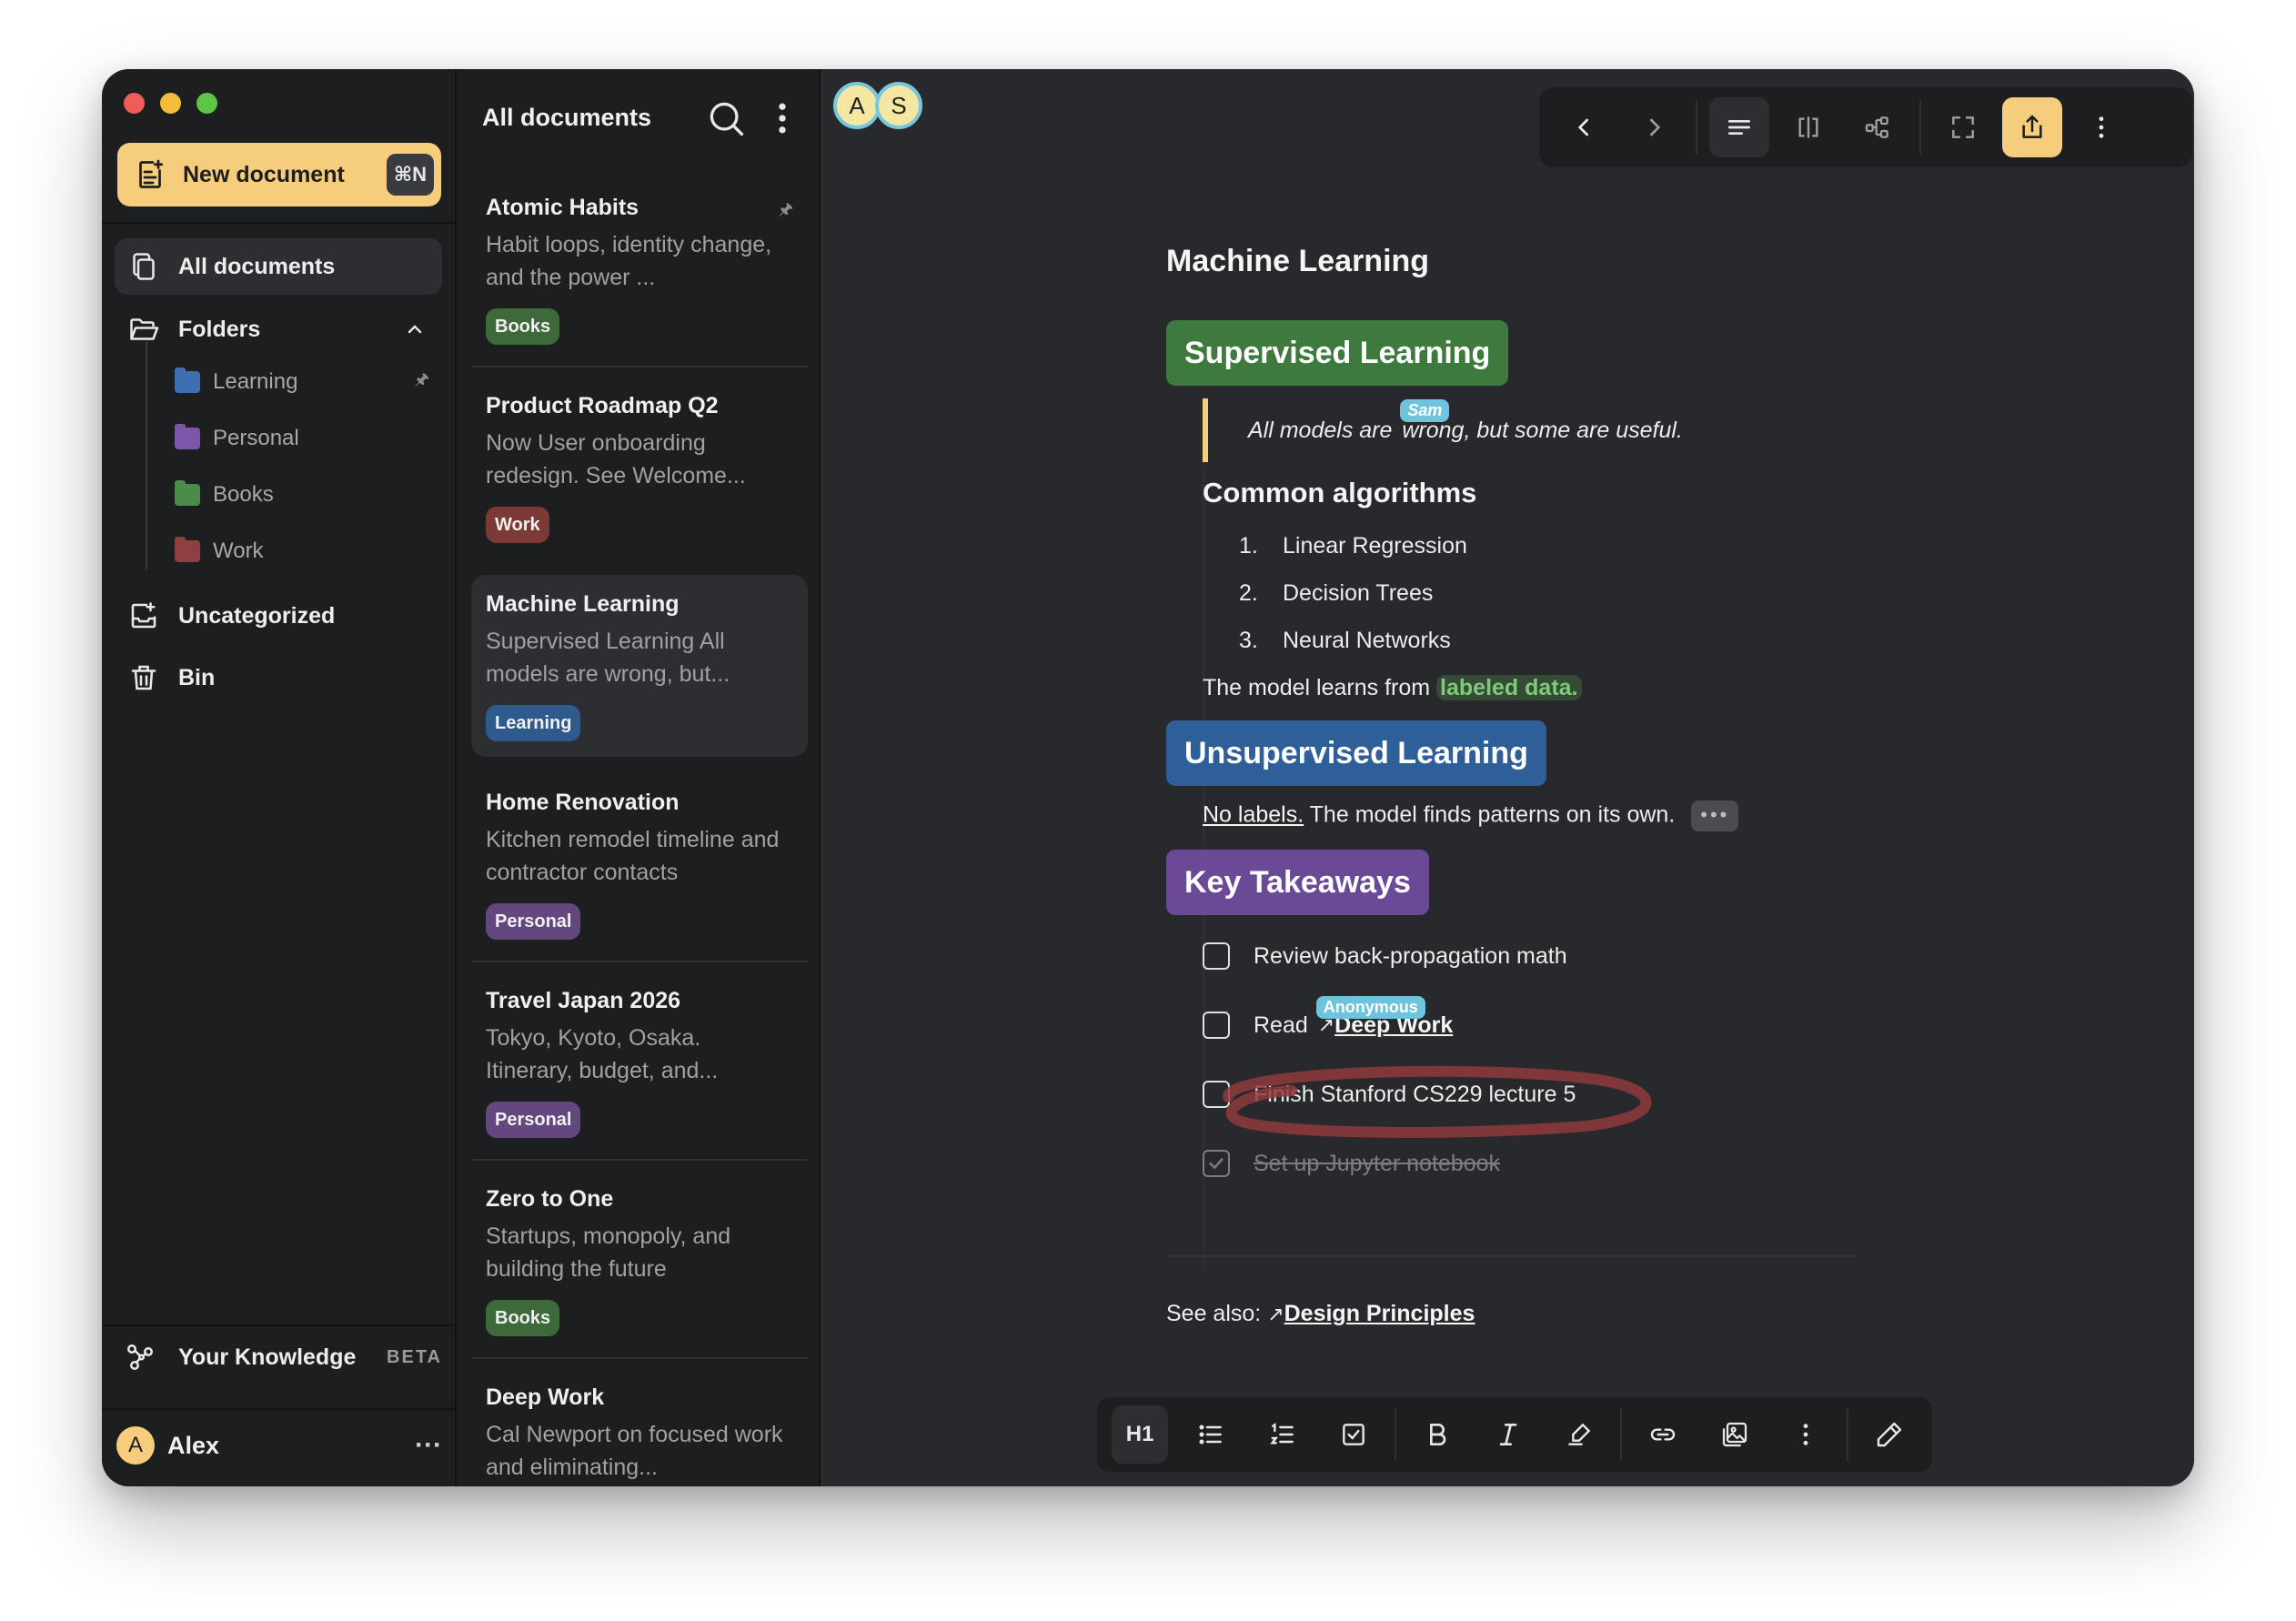 The width and height of the screenshot is (2296, 1621). I want to click on back-button, so click(1585, 127).